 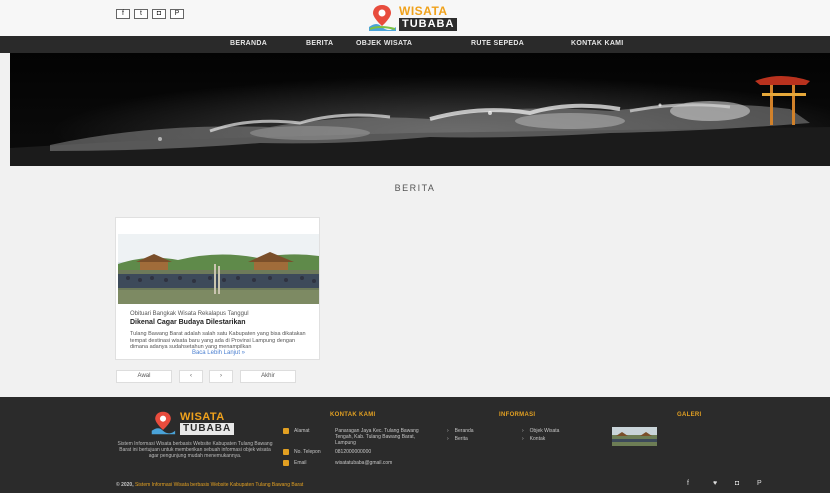 I want to click on pager-first-button: Awal, so click(x=144, y=376).